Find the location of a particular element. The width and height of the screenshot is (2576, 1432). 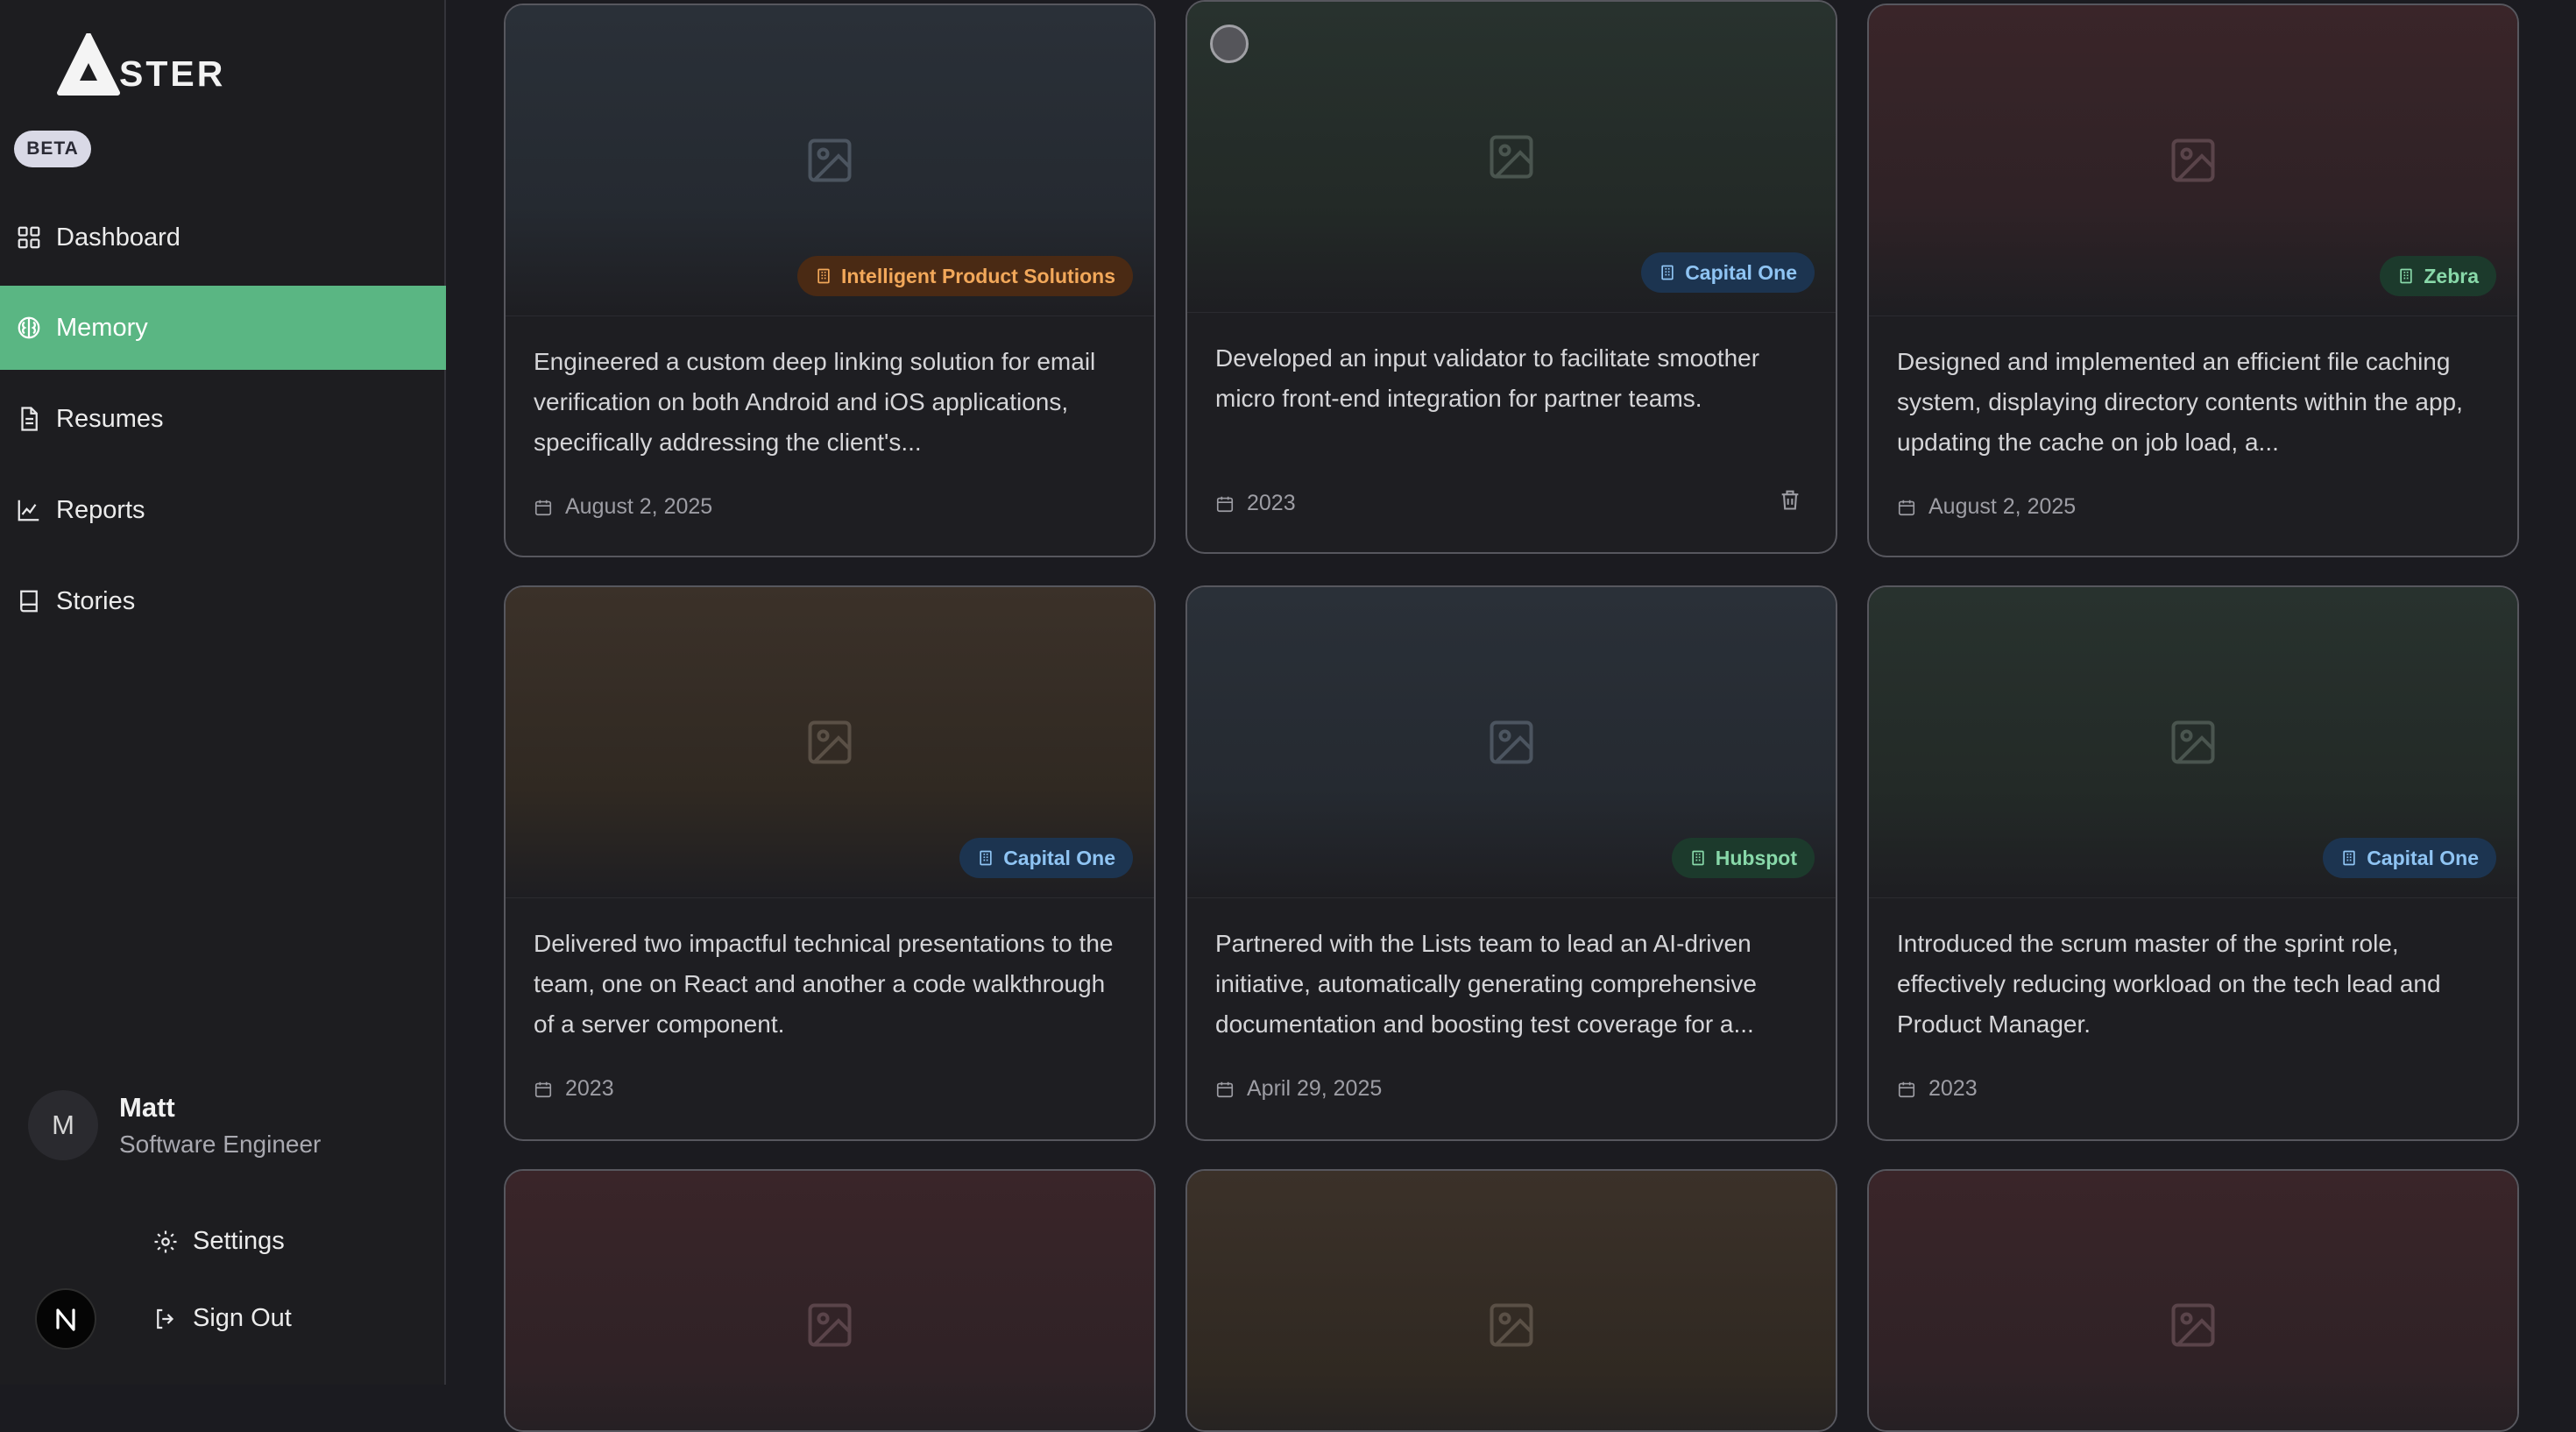

user-role: Software Engineer is located at coordinates (220, 1144).